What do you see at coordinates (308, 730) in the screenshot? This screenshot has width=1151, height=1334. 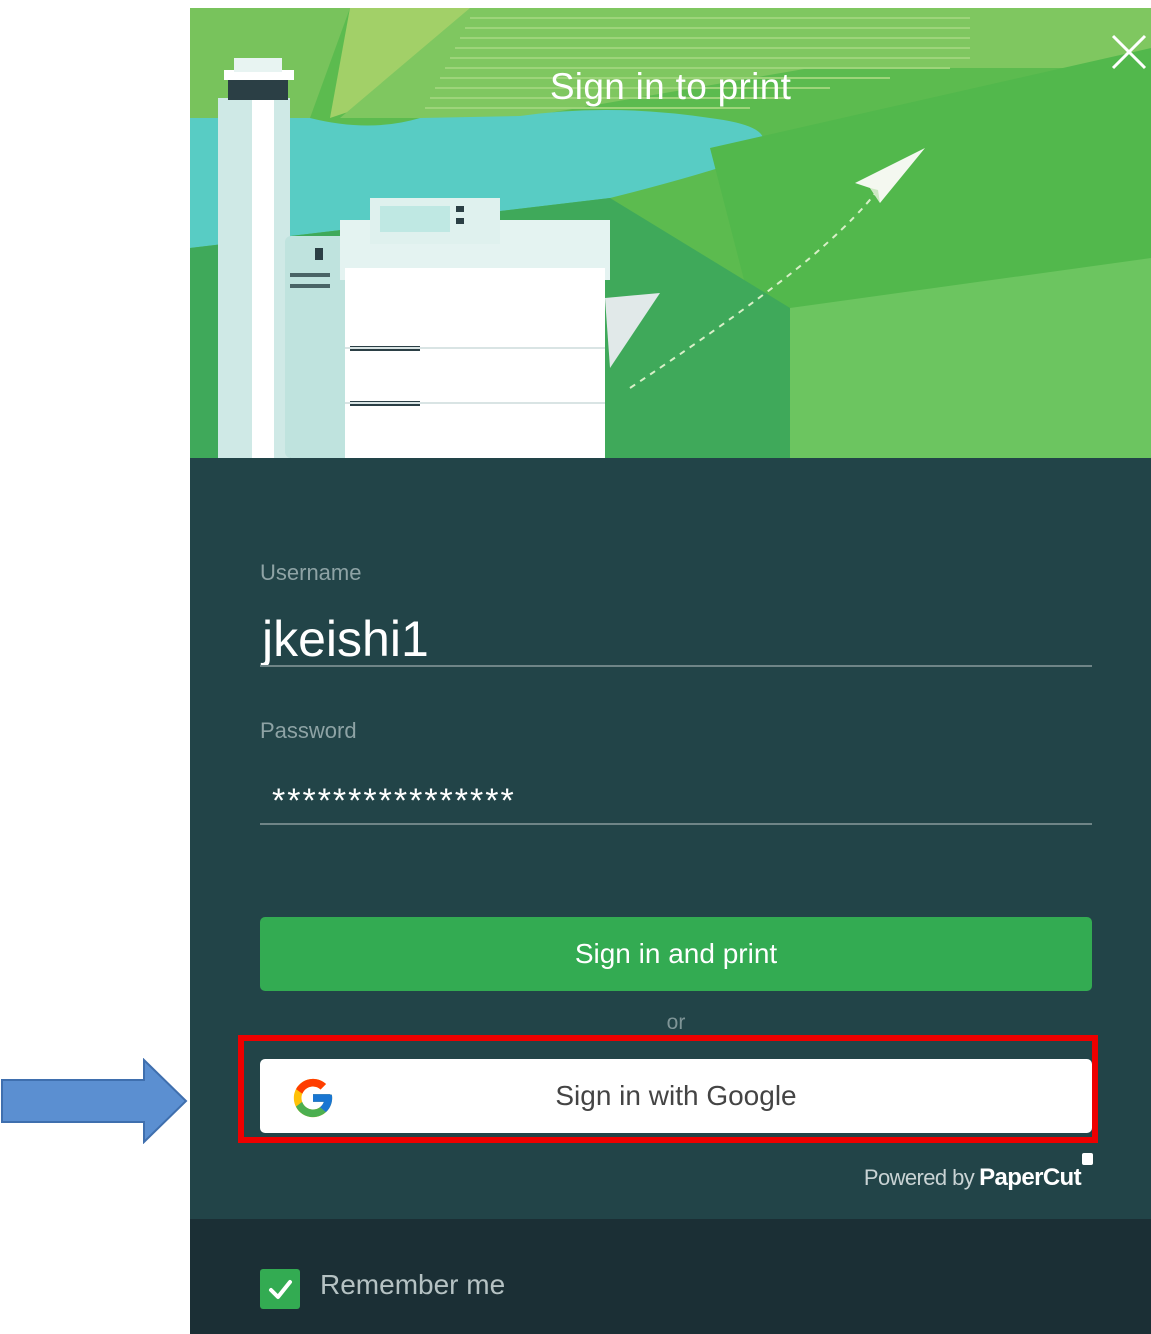 I see `password-label: Password` at bounding box center [308, 730].